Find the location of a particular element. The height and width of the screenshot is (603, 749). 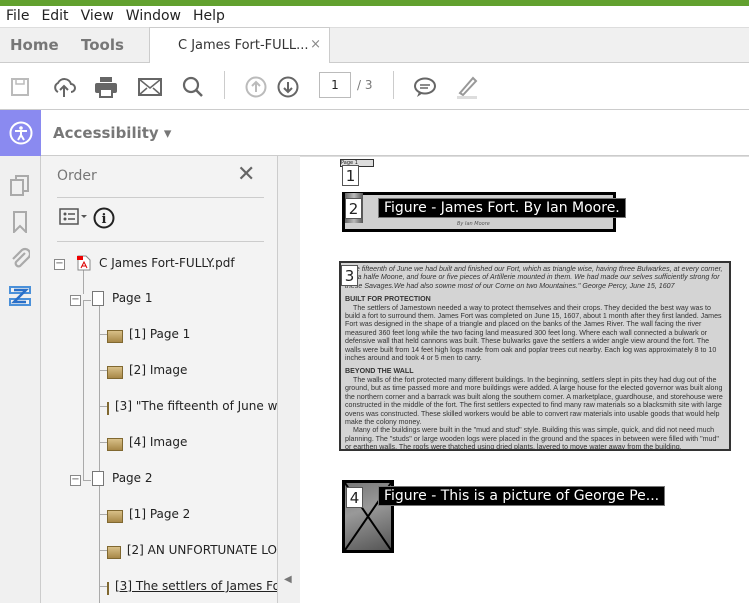

menu-help: Help is located at coordinates (209, 16).